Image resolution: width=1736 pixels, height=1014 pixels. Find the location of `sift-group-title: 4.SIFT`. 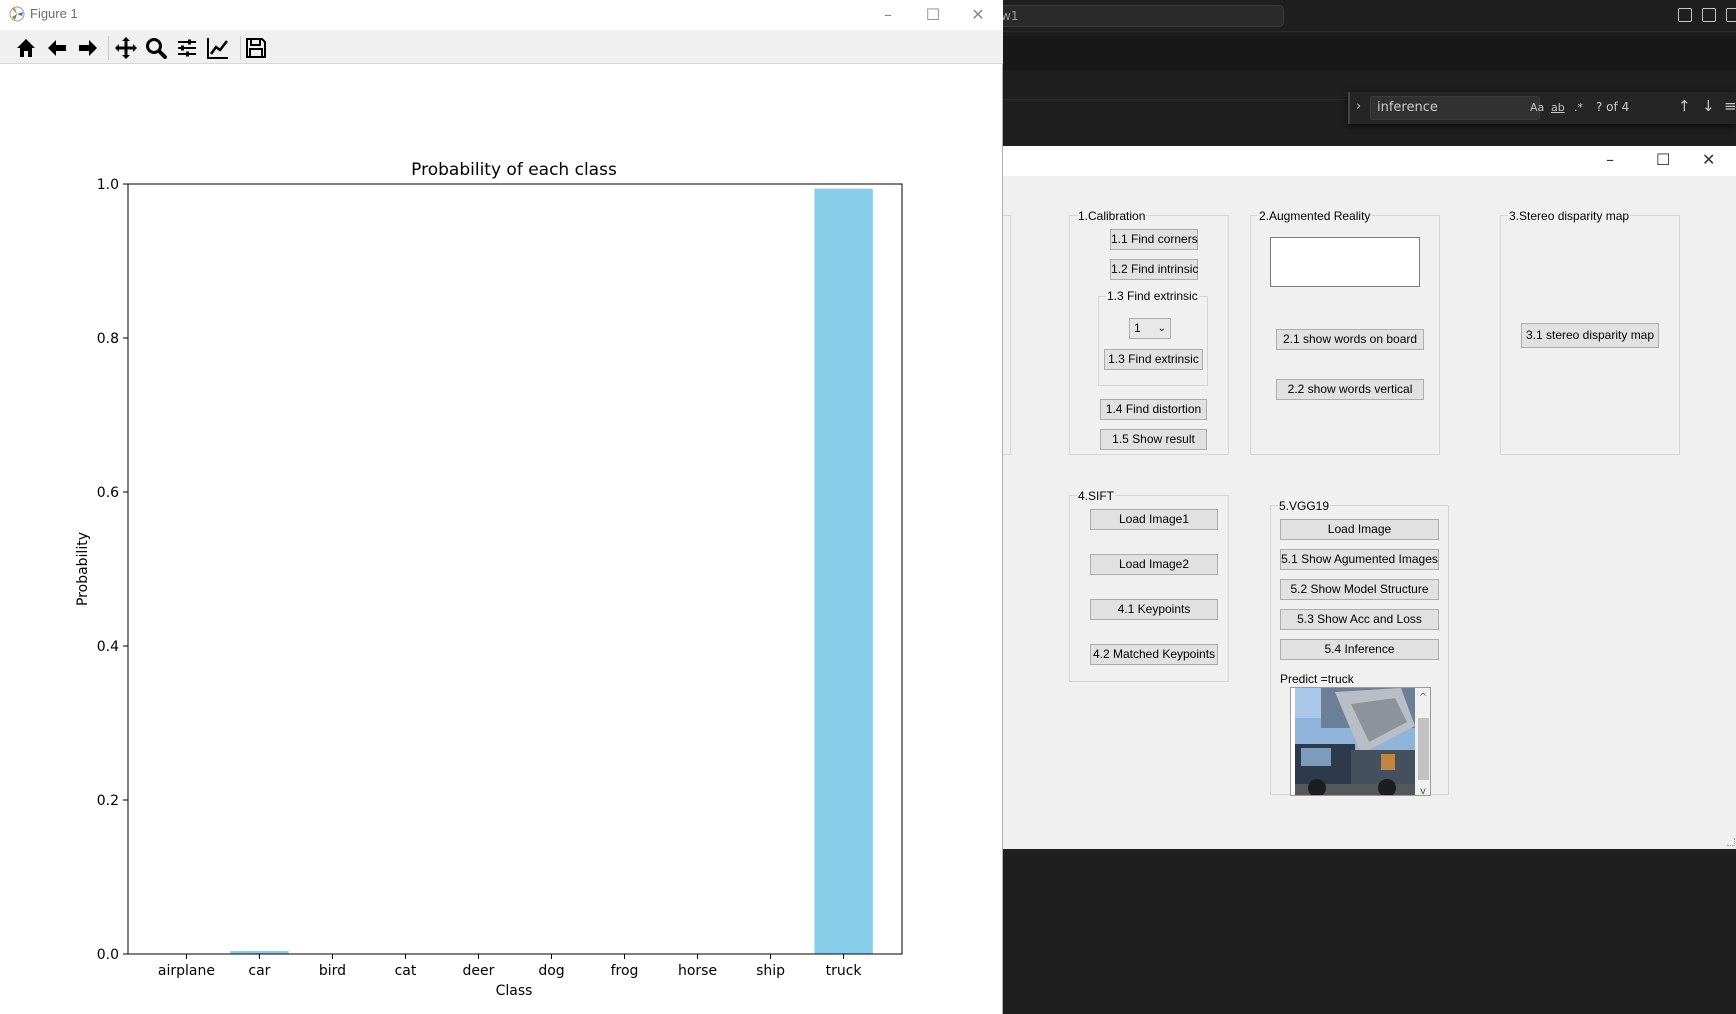

sift-group-title: 4.SIFT is located at coordinates (1096, 496).